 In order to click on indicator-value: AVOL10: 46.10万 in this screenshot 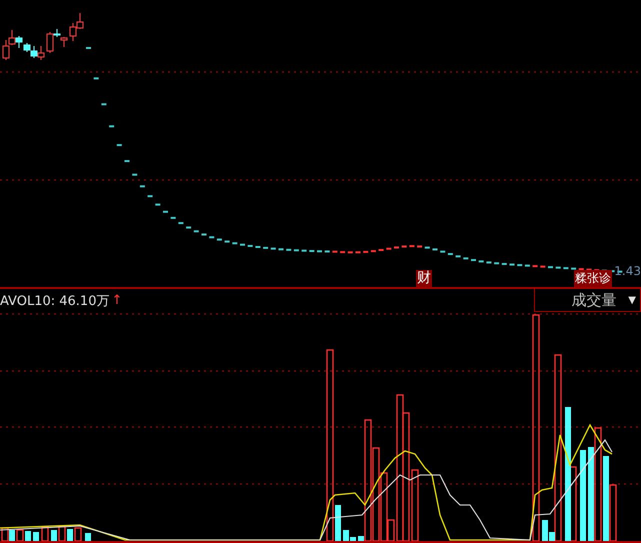, I will do `click(55, 301)`.